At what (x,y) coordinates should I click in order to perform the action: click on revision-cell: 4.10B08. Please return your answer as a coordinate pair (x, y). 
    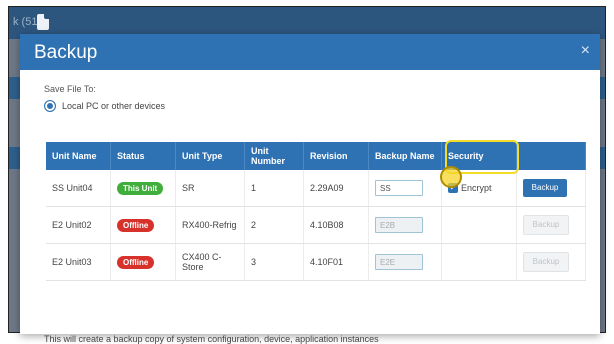
    Looking at the image, I should click on (336, 225).